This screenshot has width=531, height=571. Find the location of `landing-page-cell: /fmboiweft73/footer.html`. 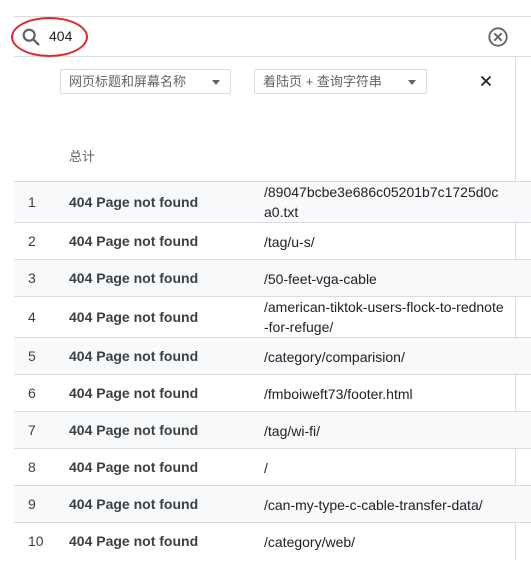

landing-page-cell: /fmboiweft73/footer.html is located at coordinates (338, 394).